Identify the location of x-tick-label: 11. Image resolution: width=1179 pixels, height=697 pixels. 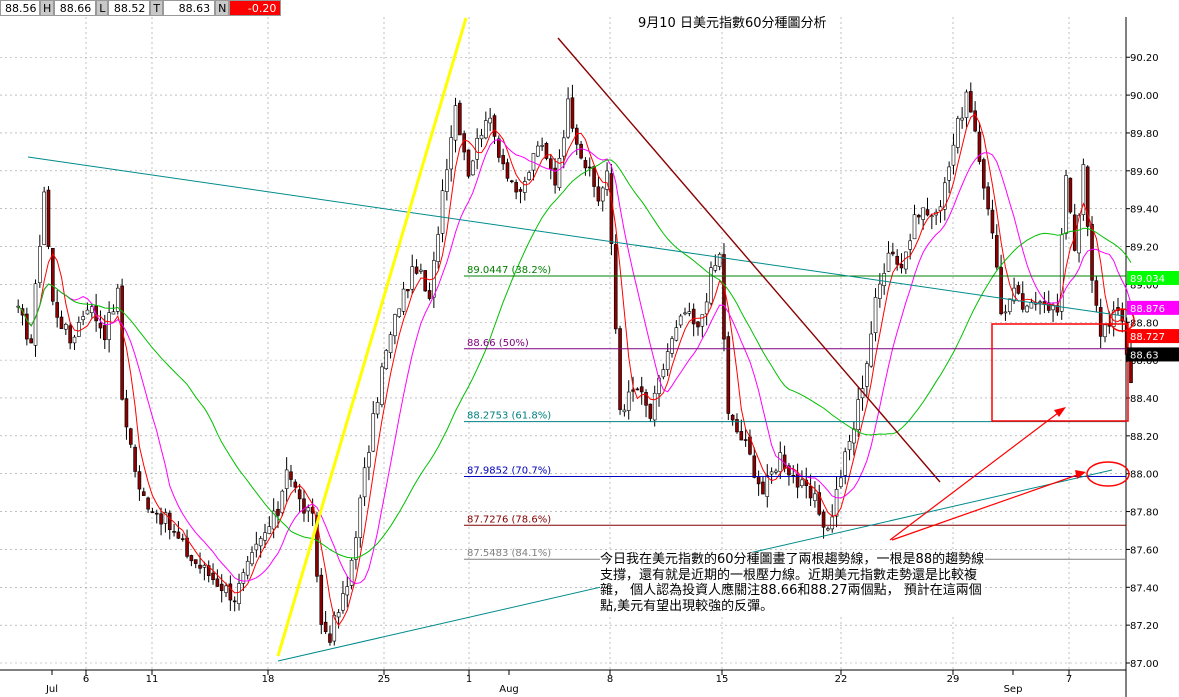
(152, 679).